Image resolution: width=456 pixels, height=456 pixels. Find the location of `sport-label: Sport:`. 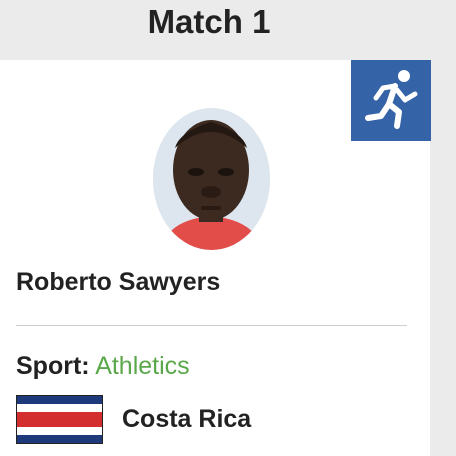

sport-label: Sport: is located at coordinates (53, 366).